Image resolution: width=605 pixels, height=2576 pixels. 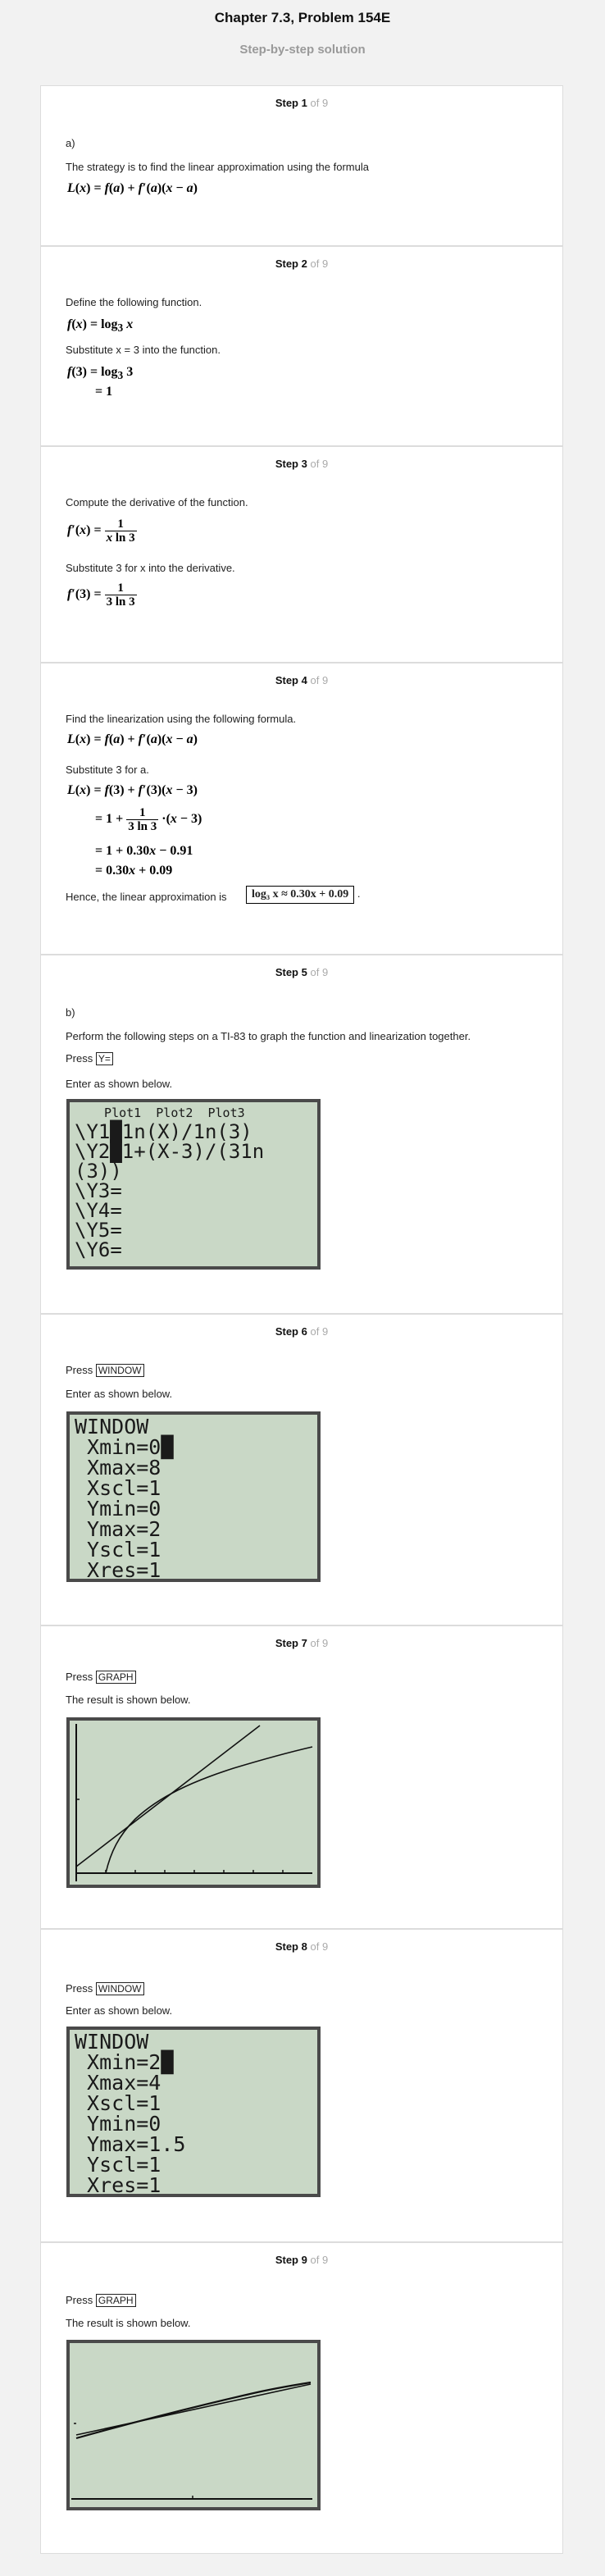 What do you see at coordinates (70, 143) in the screenshot?
I see `part-label: a)` at bounding box center [70, 143].